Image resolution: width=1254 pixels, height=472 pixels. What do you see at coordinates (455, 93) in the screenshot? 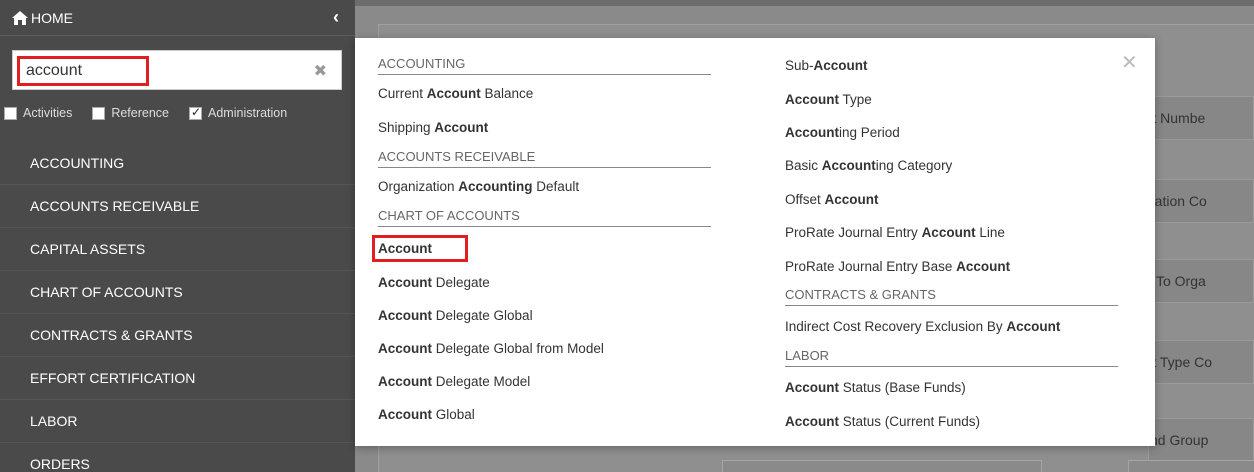
I see `result-link: Current Account Balance` at bounding box center [455, 93].